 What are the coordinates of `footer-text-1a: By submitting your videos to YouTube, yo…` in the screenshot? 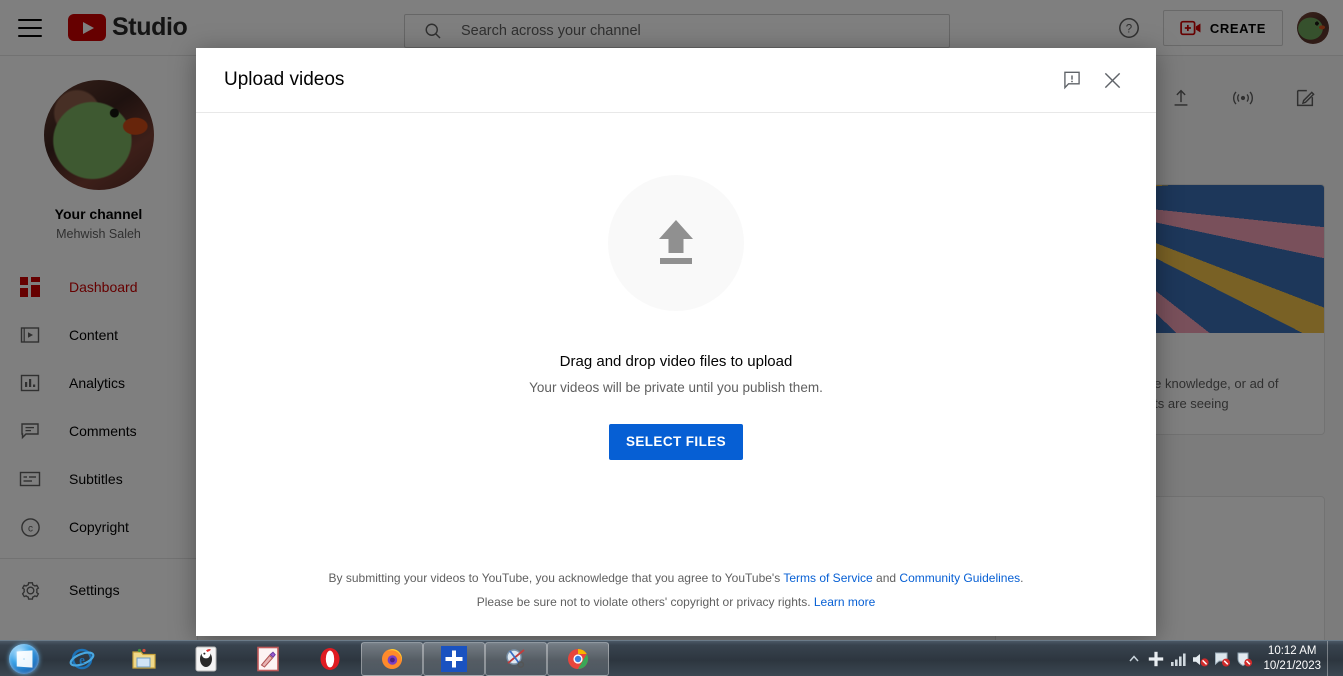 It's located at (556, 578).